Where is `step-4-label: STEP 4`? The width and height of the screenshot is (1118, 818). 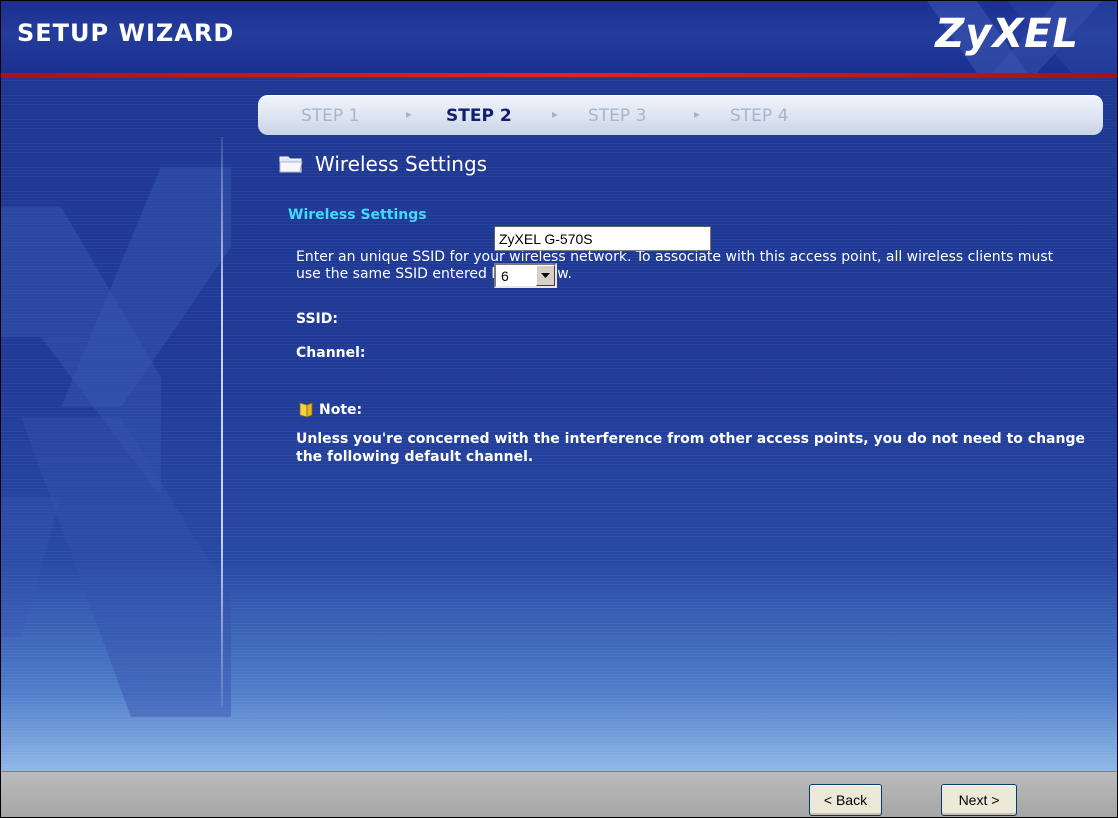 step-4-label: STEP 4 is located at coordinates (759, 116).